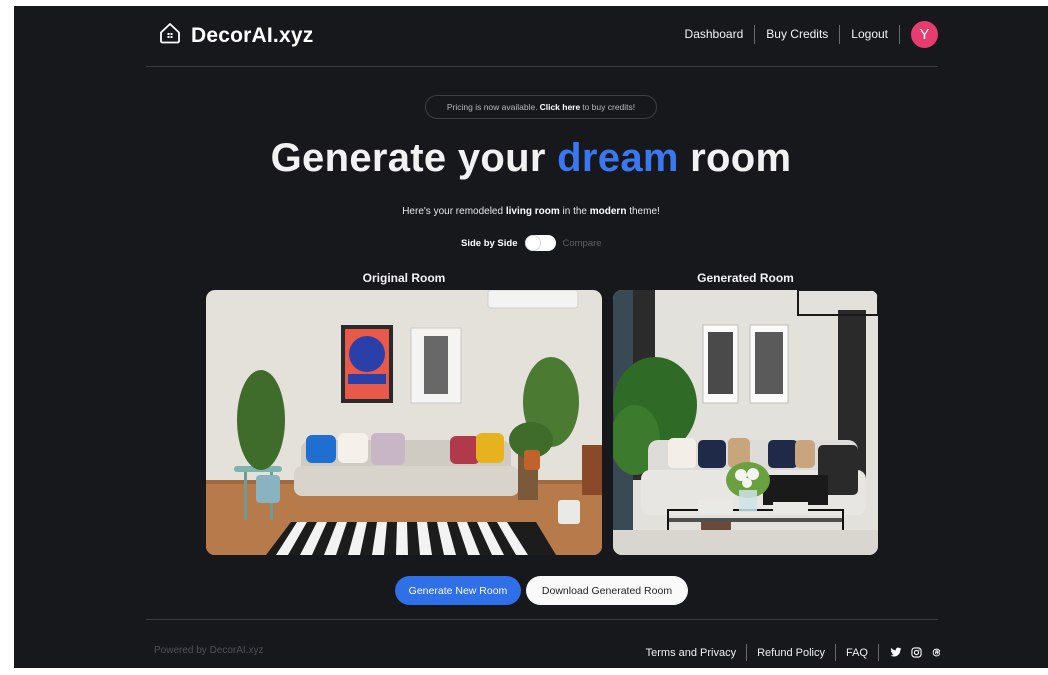  Describe the element at coordinates (735, 158) in the screenshot. I see `title-end: room` at that location.